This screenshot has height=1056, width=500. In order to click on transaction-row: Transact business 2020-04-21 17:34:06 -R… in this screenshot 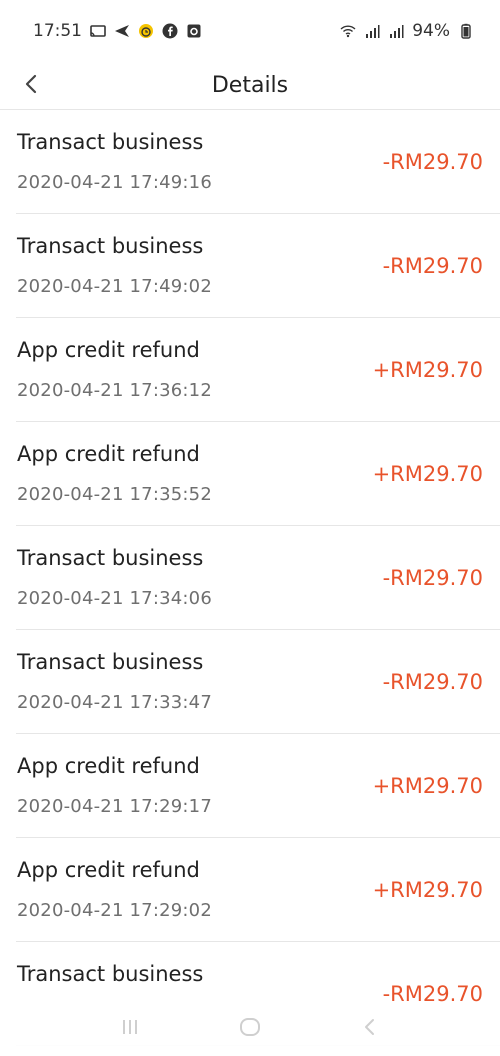, I will do `click(258, 578)`.